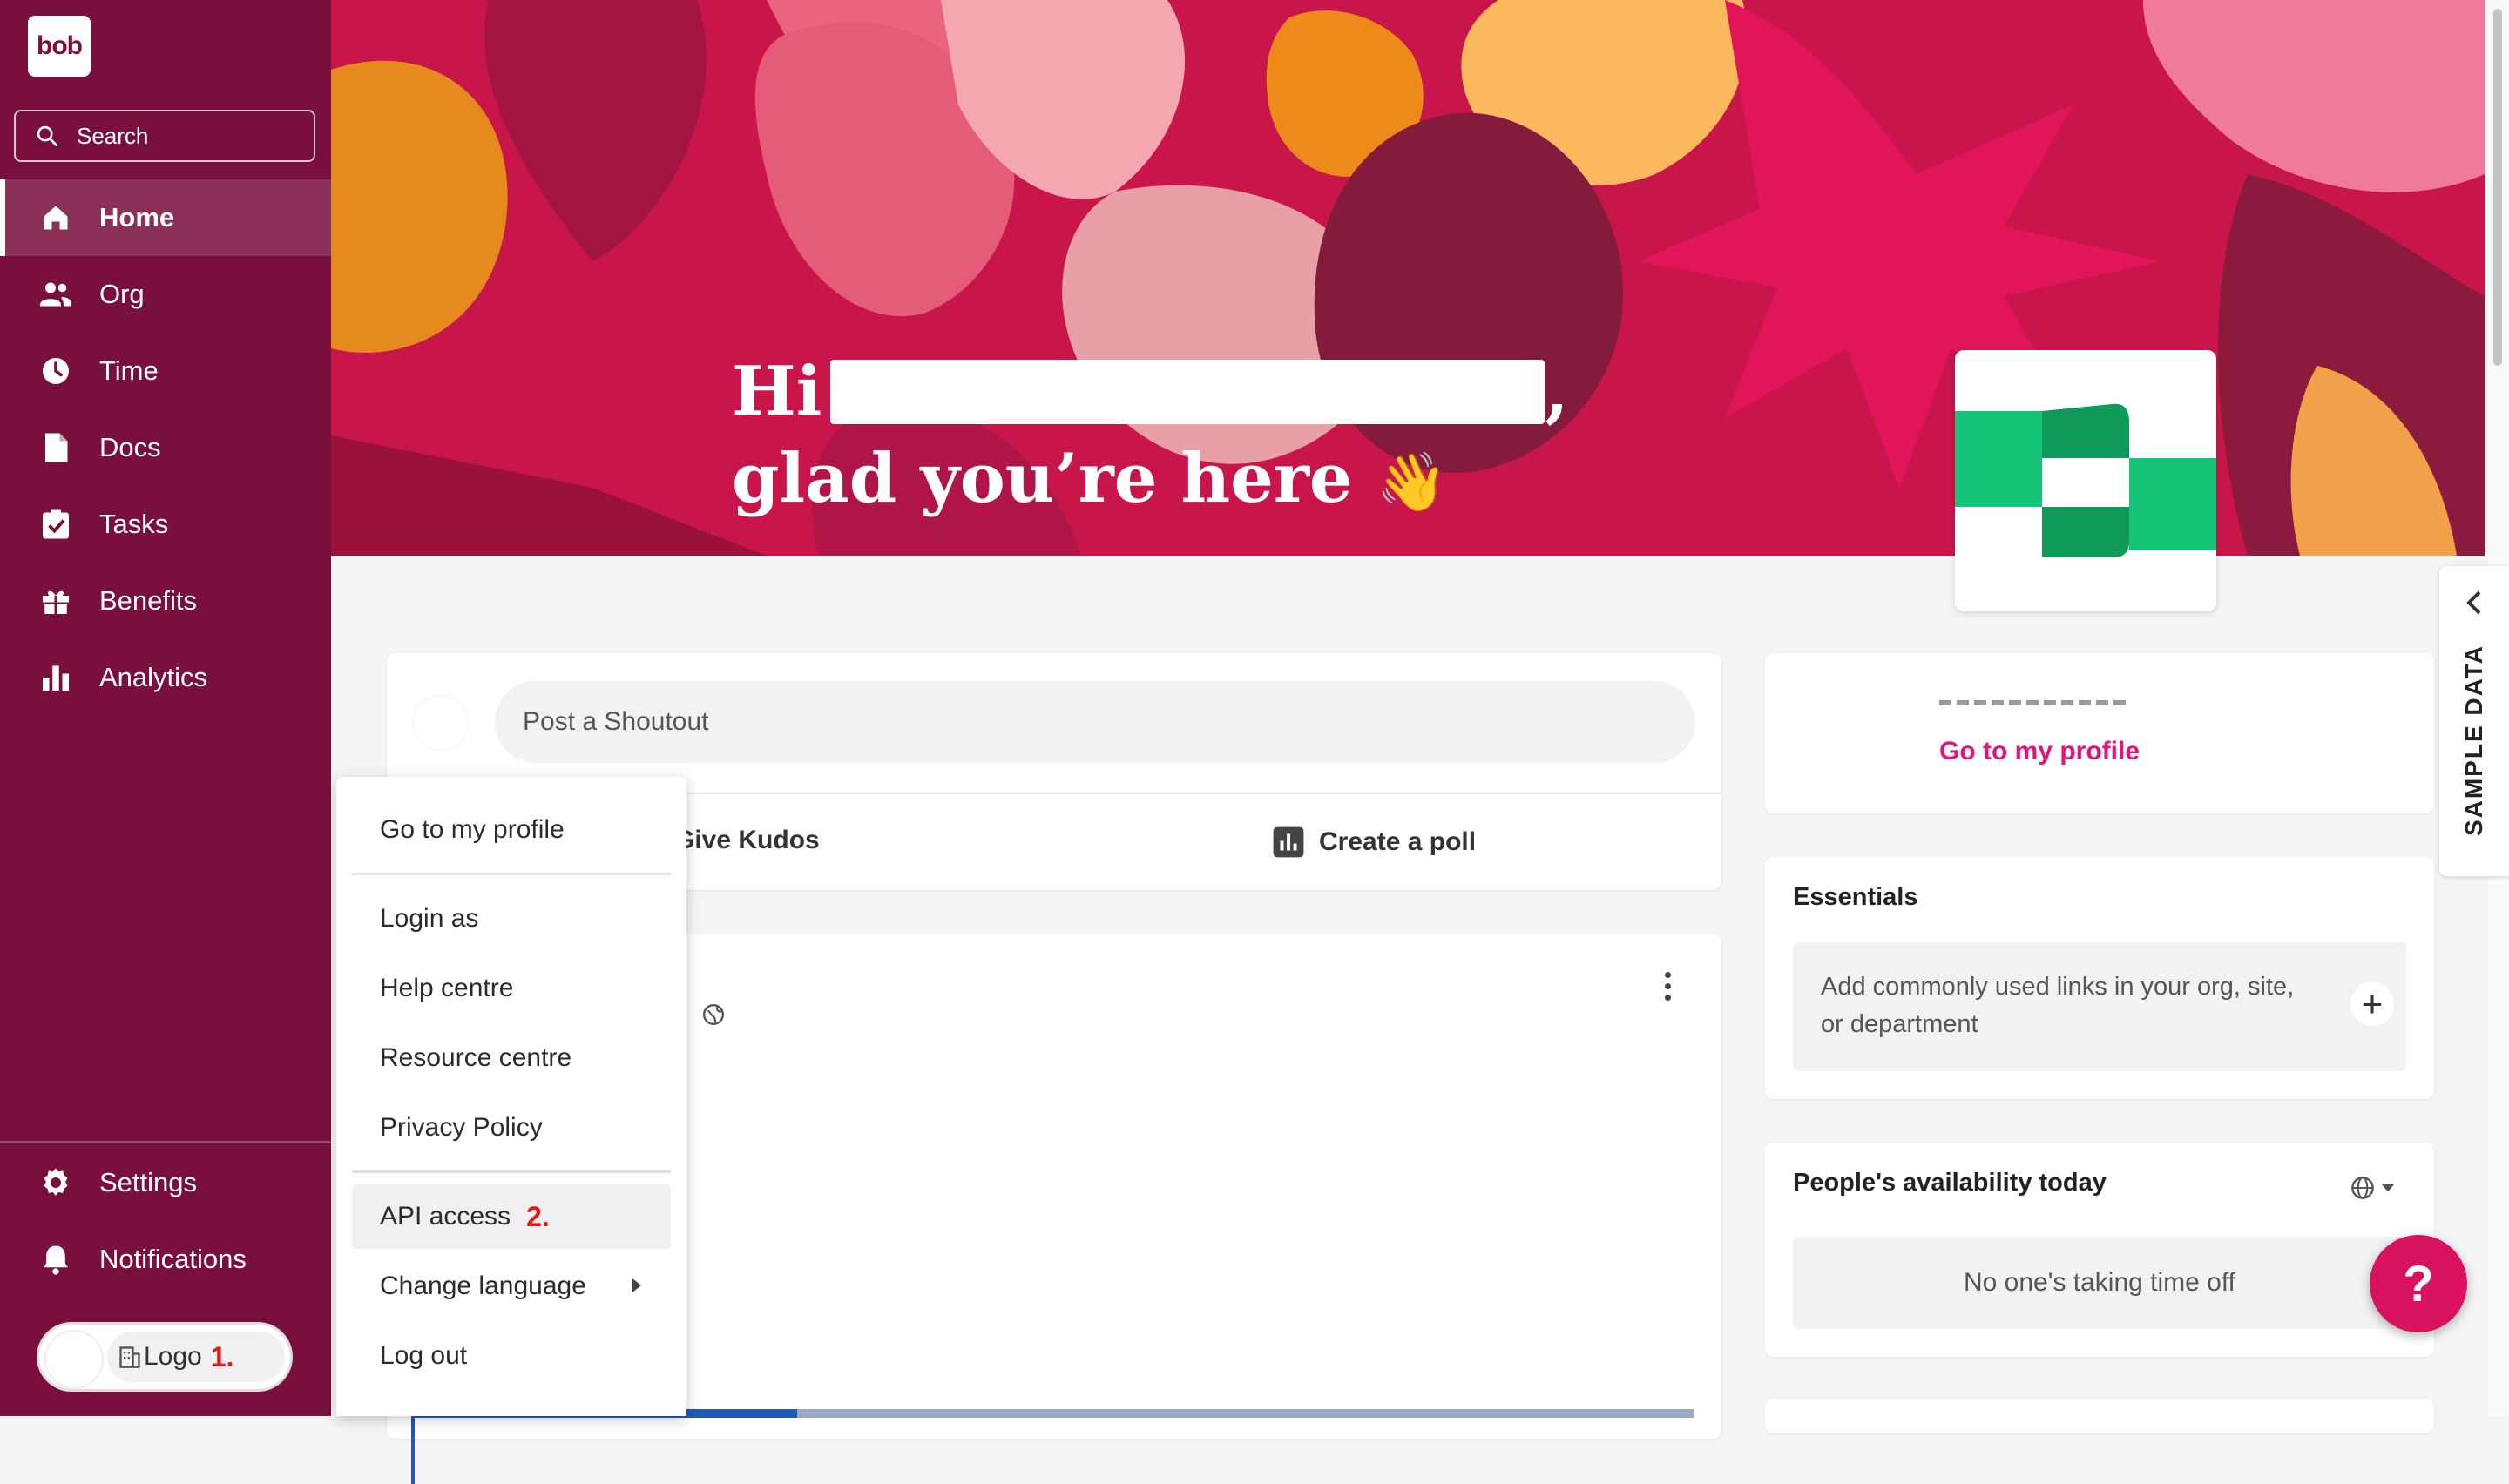 This screenshot has height=1484, width=2509. What do you see at coordinates (222, 1356) in the screenshot?
I see `annotation-marker-1: 1.` at bounding box center [222, 1356].